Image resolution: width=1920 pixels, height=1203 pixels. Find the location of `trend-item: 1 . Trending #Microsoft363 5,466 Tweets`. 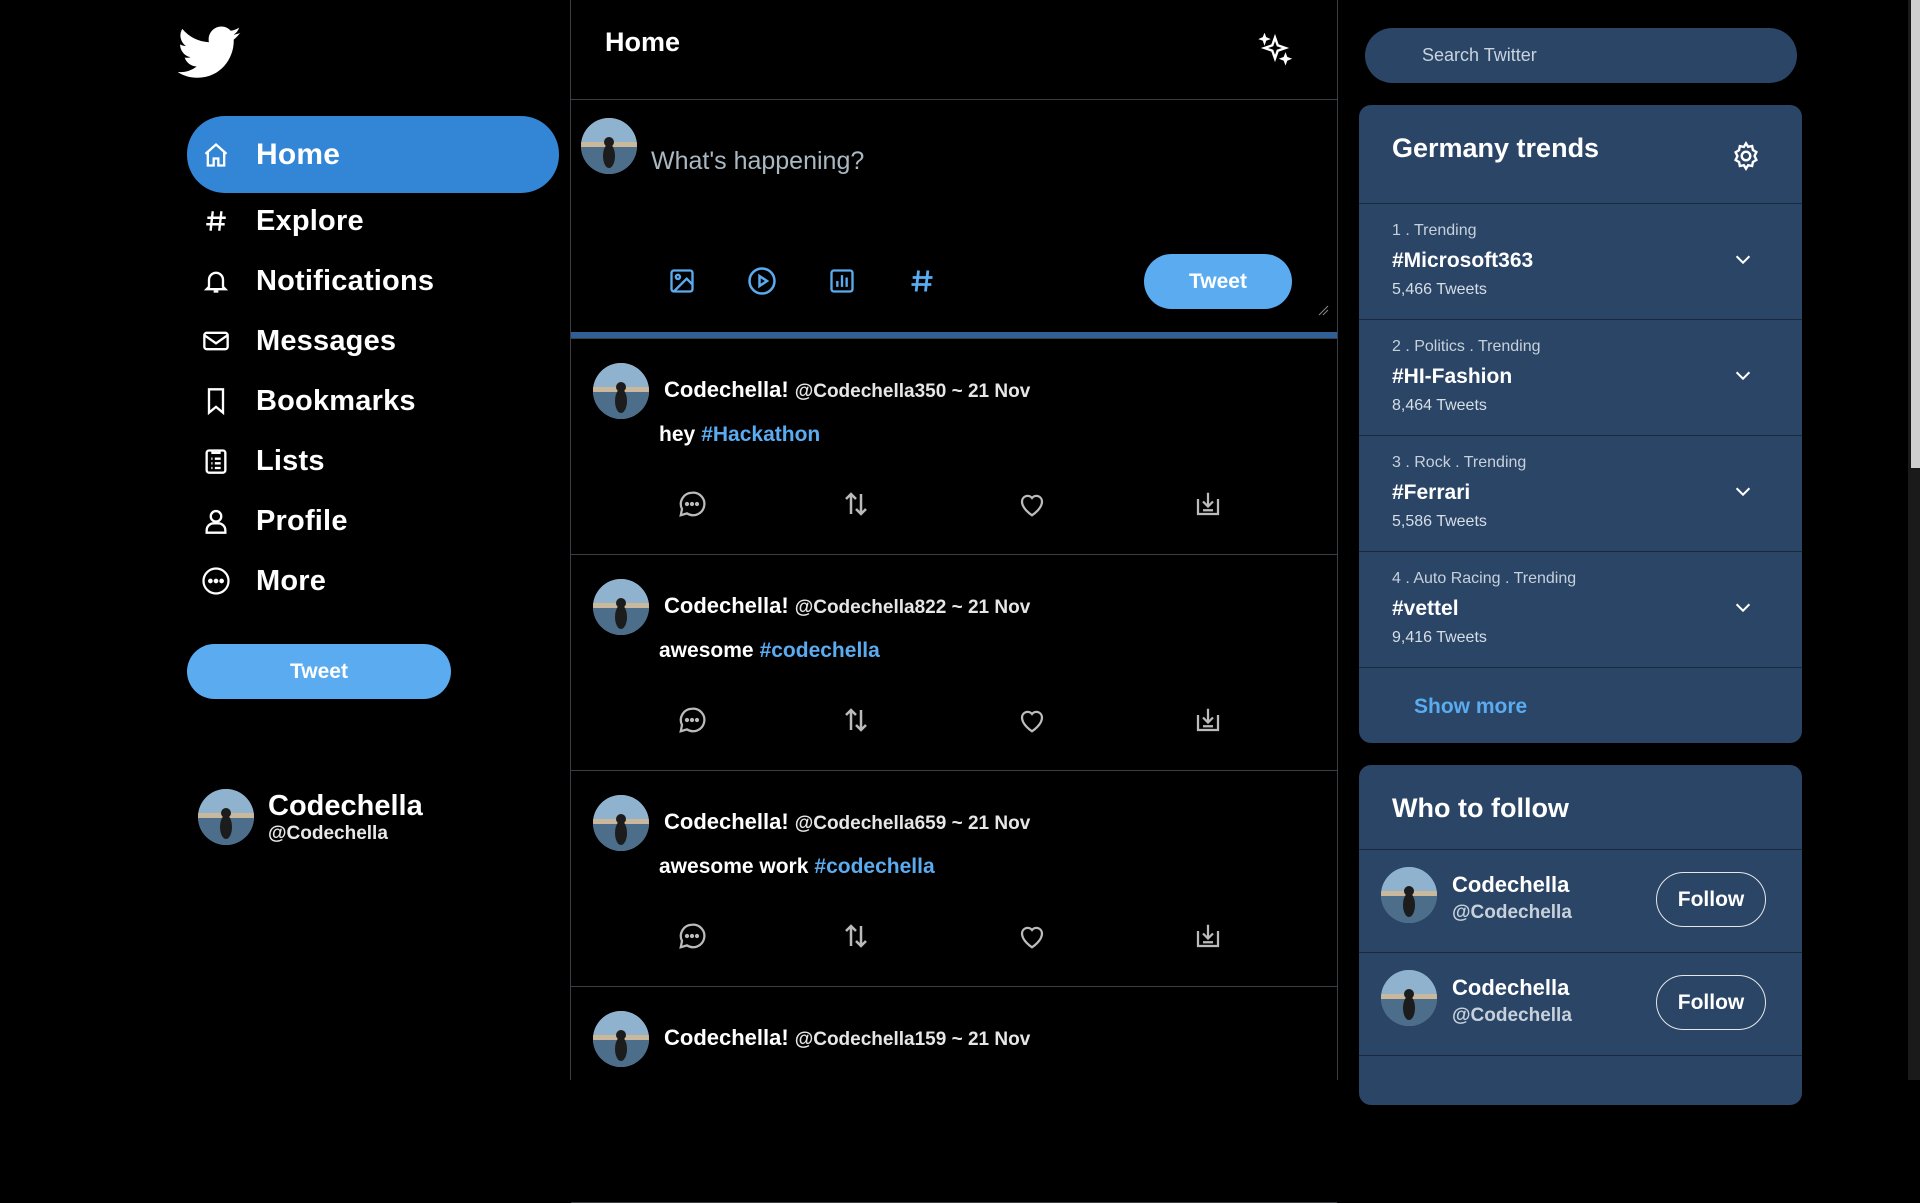

trend-item: 1 . Trending #Microsoft363 5,466 Tweets is located at coordinates (1580, 262).